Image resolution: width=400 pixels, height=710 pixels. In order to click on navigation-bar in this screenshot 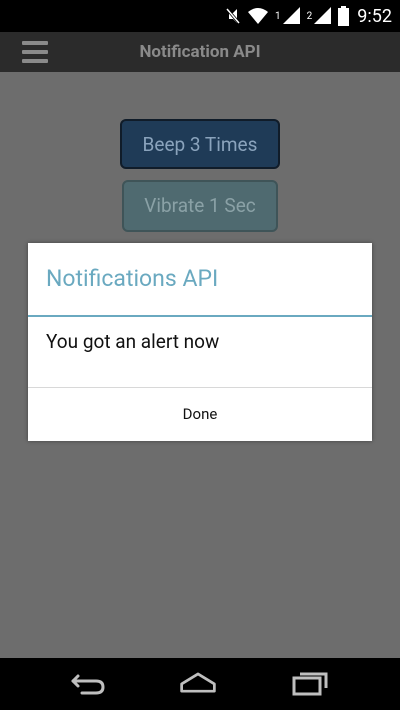, I will do `click(200, 684)`.